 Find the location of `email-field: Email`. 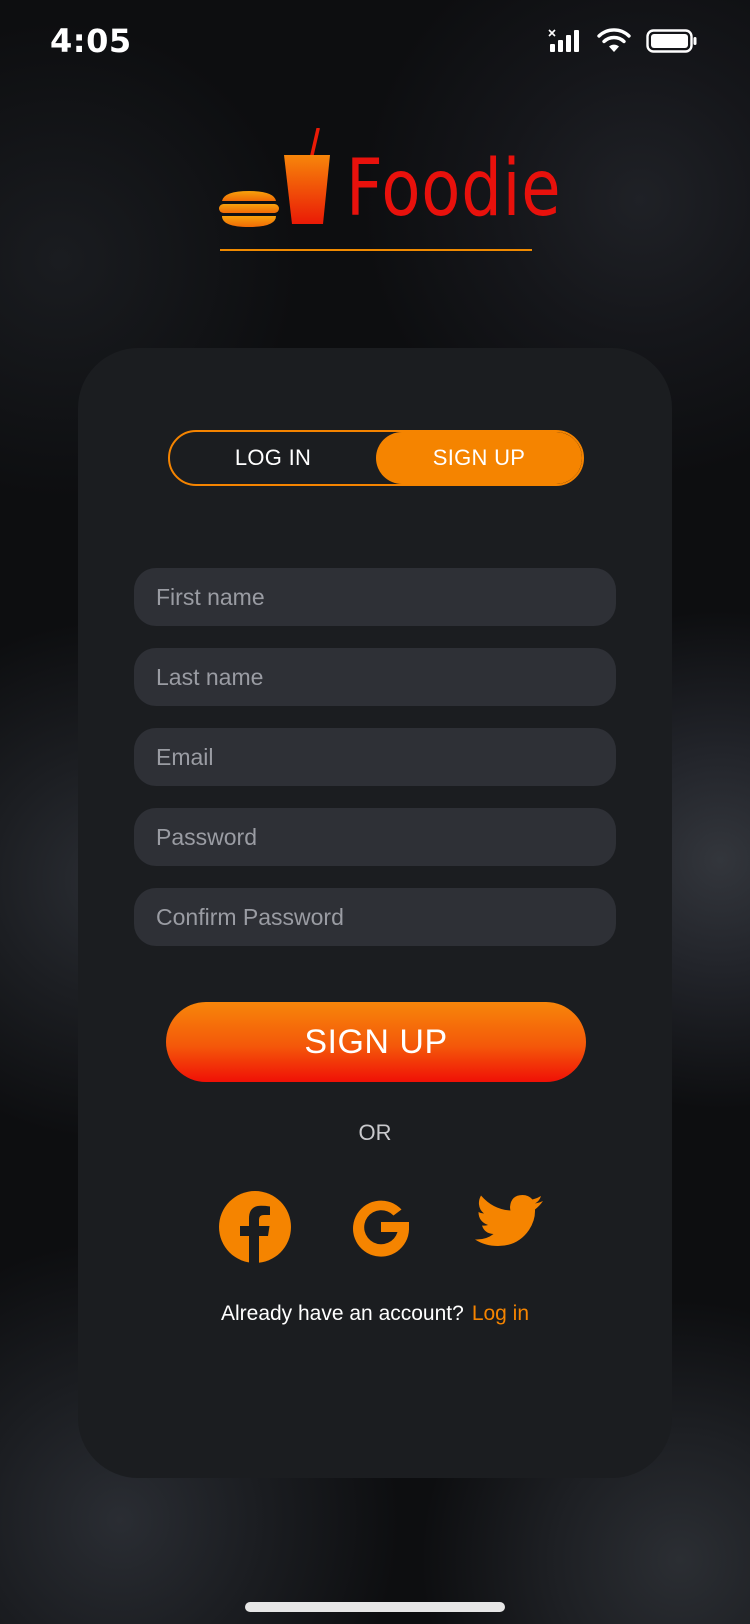

email-field: Email is located at coordinates (375, 757).